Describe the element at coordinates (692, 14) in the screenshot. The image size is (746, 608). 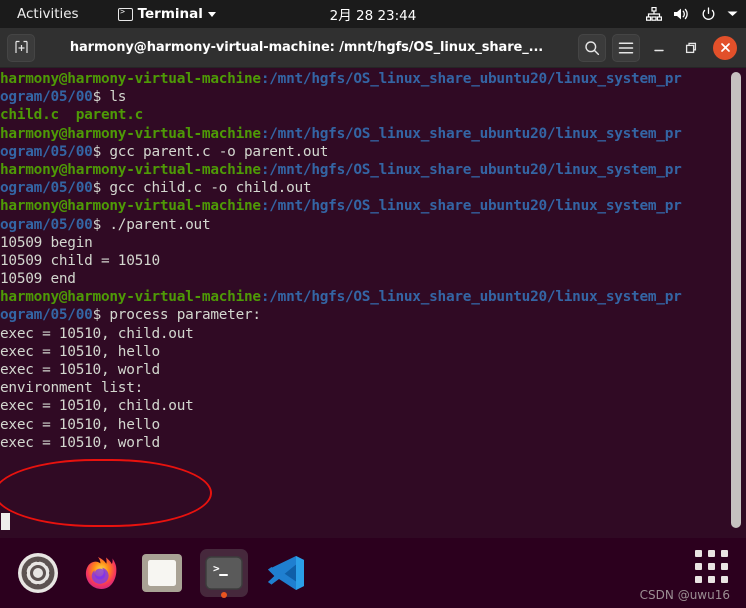
I see `system-status-area` at that location.